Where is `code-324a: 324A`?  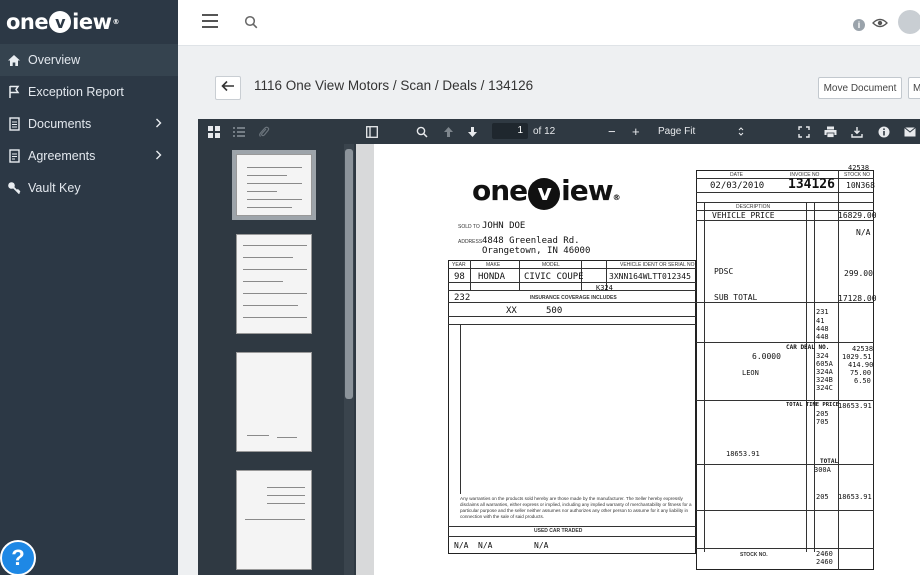
code-324a: 324A is located at coordinates (824, 372).